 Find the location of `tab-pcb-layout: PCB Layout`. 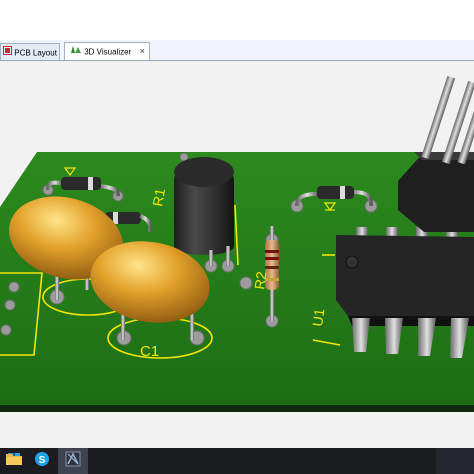

tab-pcb-layout: PCB Layout is located at coordinates (30, 51).